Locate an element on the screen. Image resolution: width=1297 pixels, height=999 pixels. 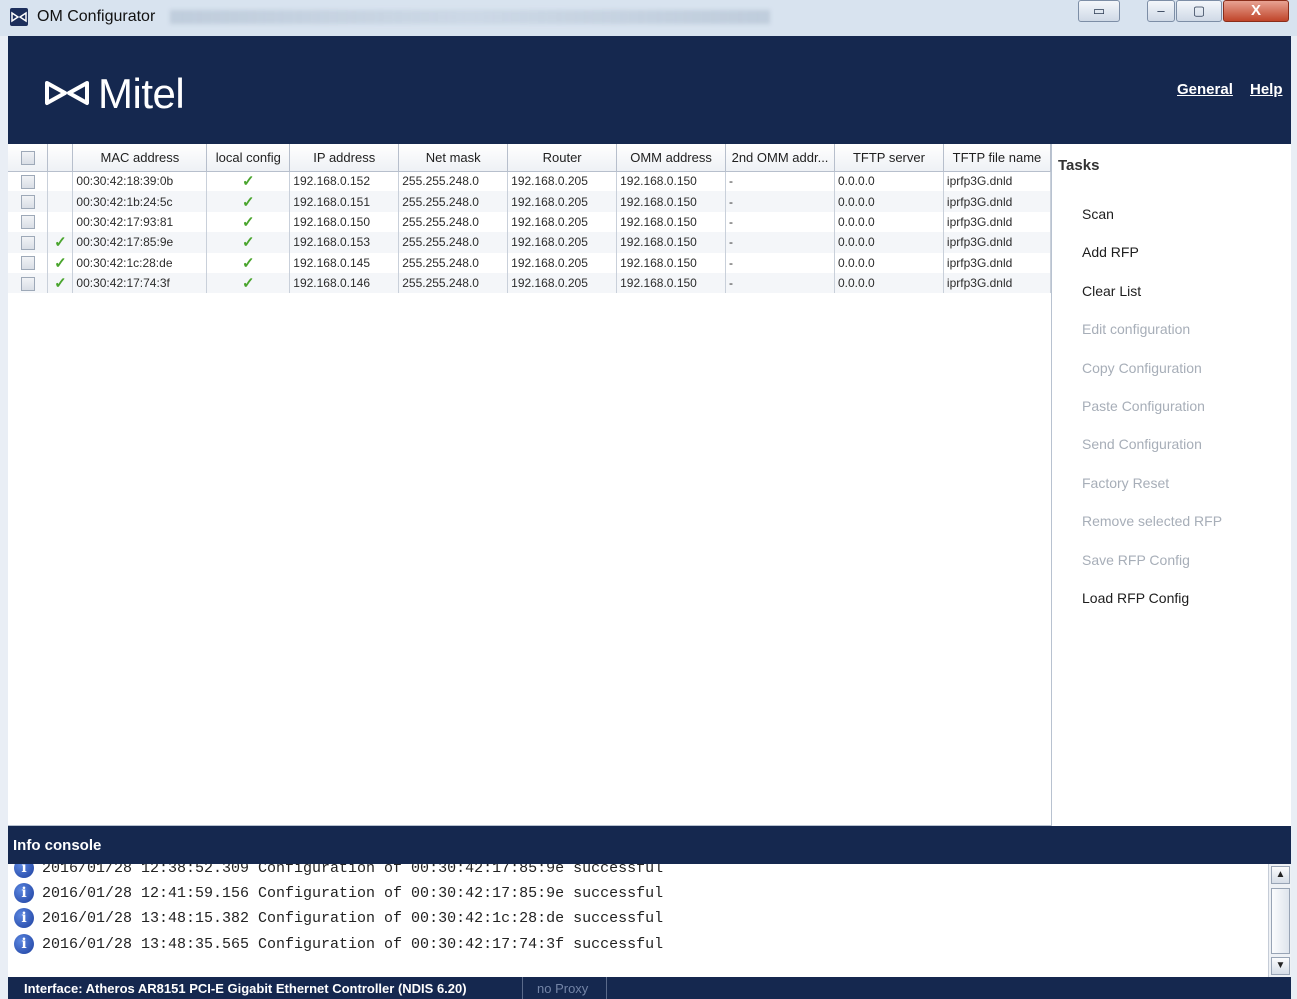
title-bar: OM Configurator ▭ – ▢ X is located at coordinates (648, 18).